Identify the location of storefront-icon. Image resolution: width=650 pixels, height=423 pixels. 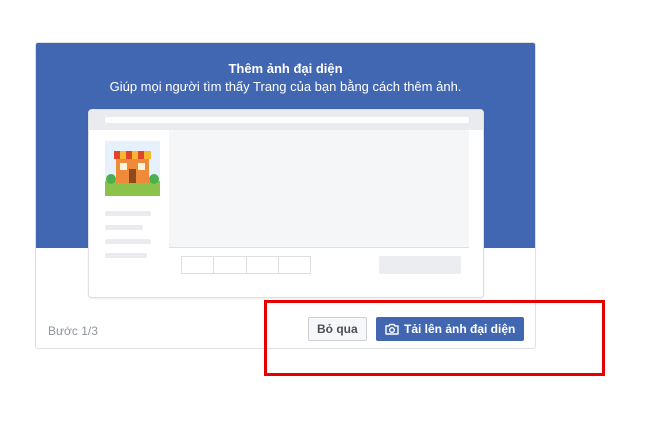
(132, 168).